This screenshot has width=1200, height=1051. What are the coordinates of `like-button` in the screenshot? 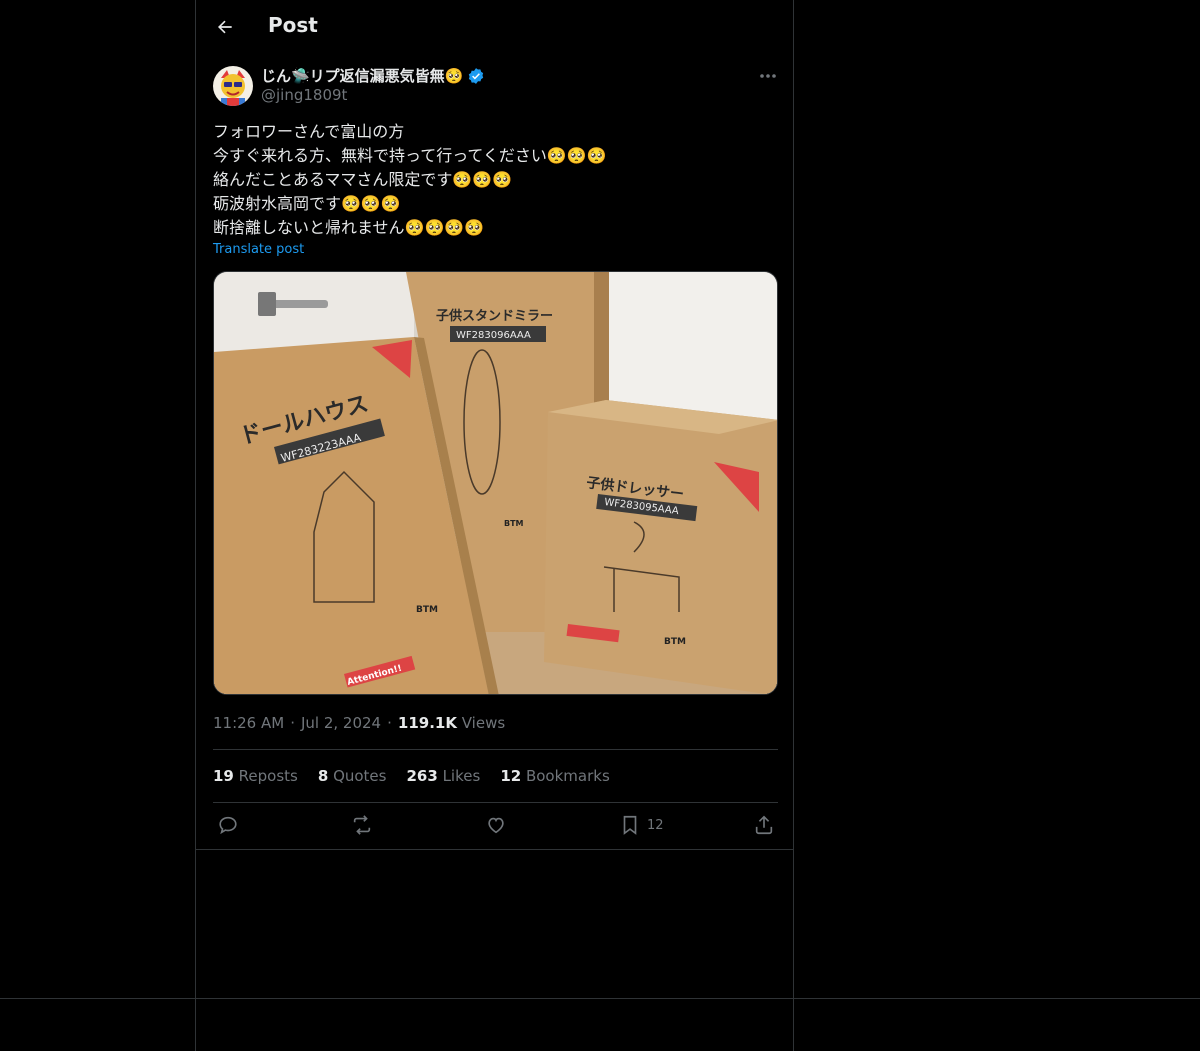 It's located at (496, 825).